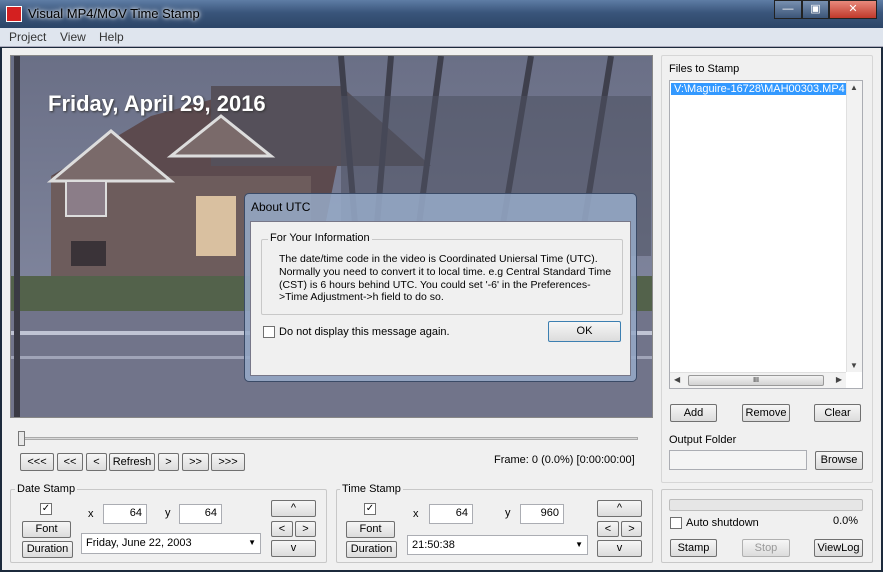 The image size is (883, 572). I want to click on scroll-thumb: III, so click(756, 380).